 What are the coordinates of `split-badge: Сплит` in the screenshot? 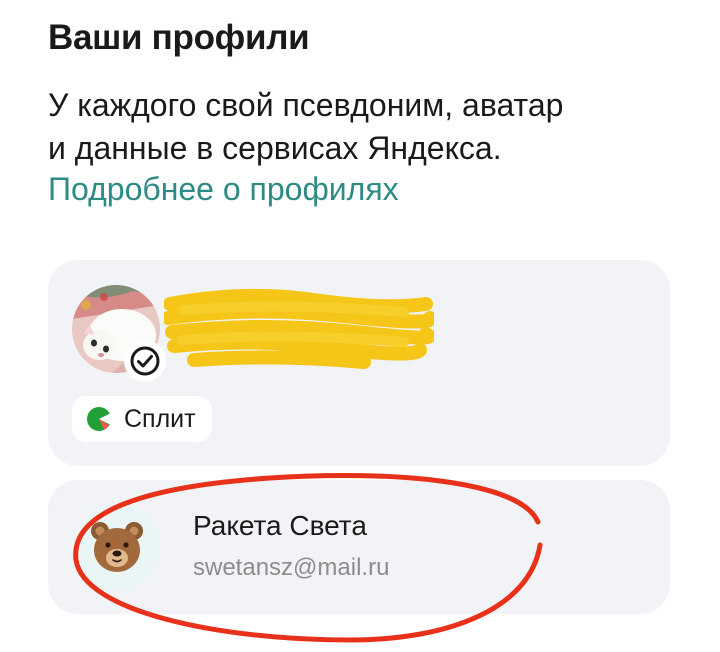 It's located at (142, 419).